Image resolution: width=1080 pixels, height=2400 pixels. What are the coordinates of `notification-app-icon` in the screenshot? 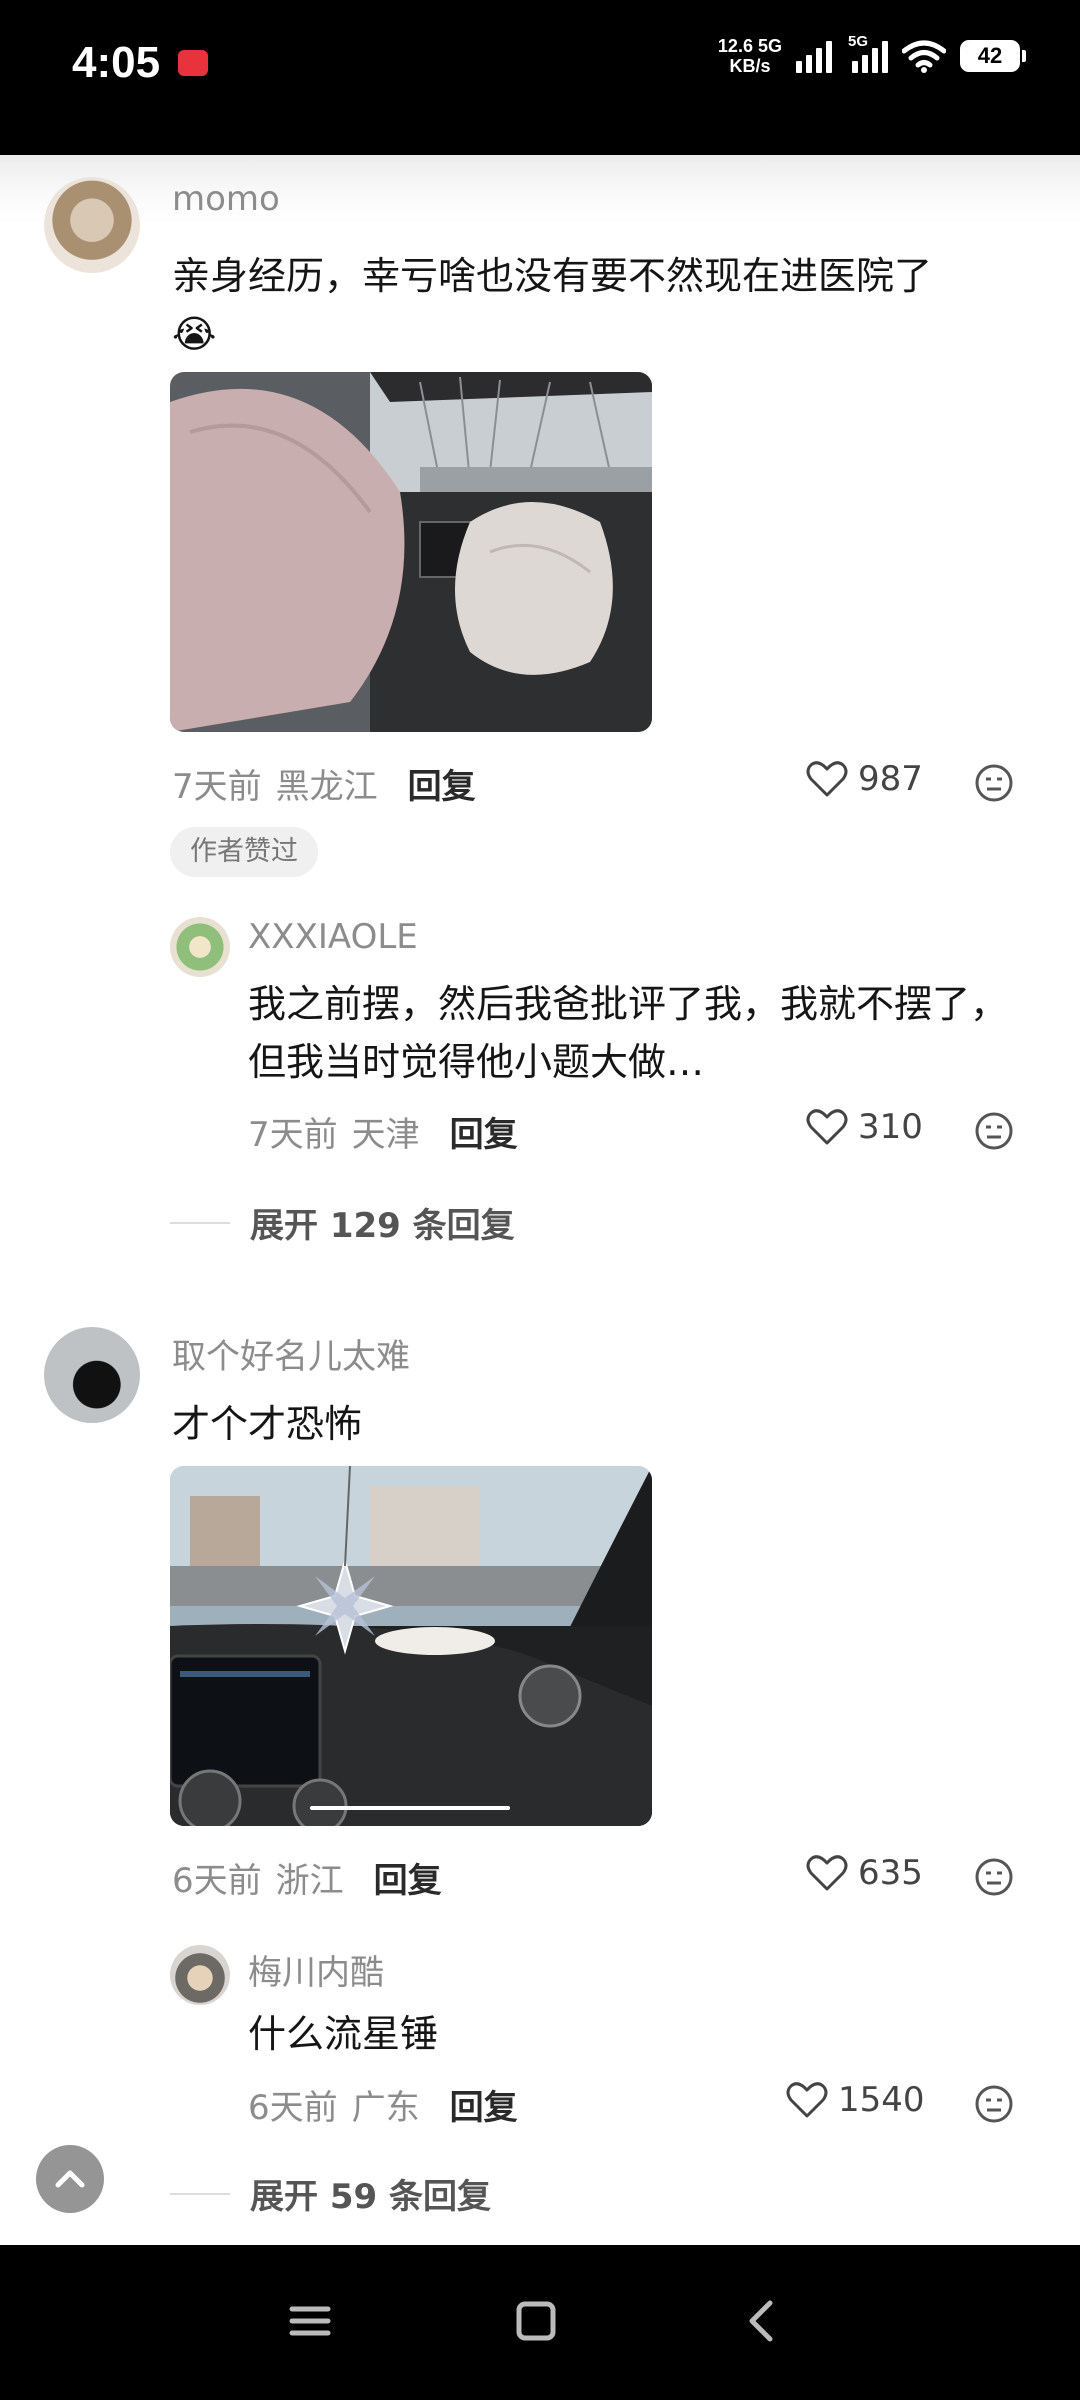 It's located at (193, 63).